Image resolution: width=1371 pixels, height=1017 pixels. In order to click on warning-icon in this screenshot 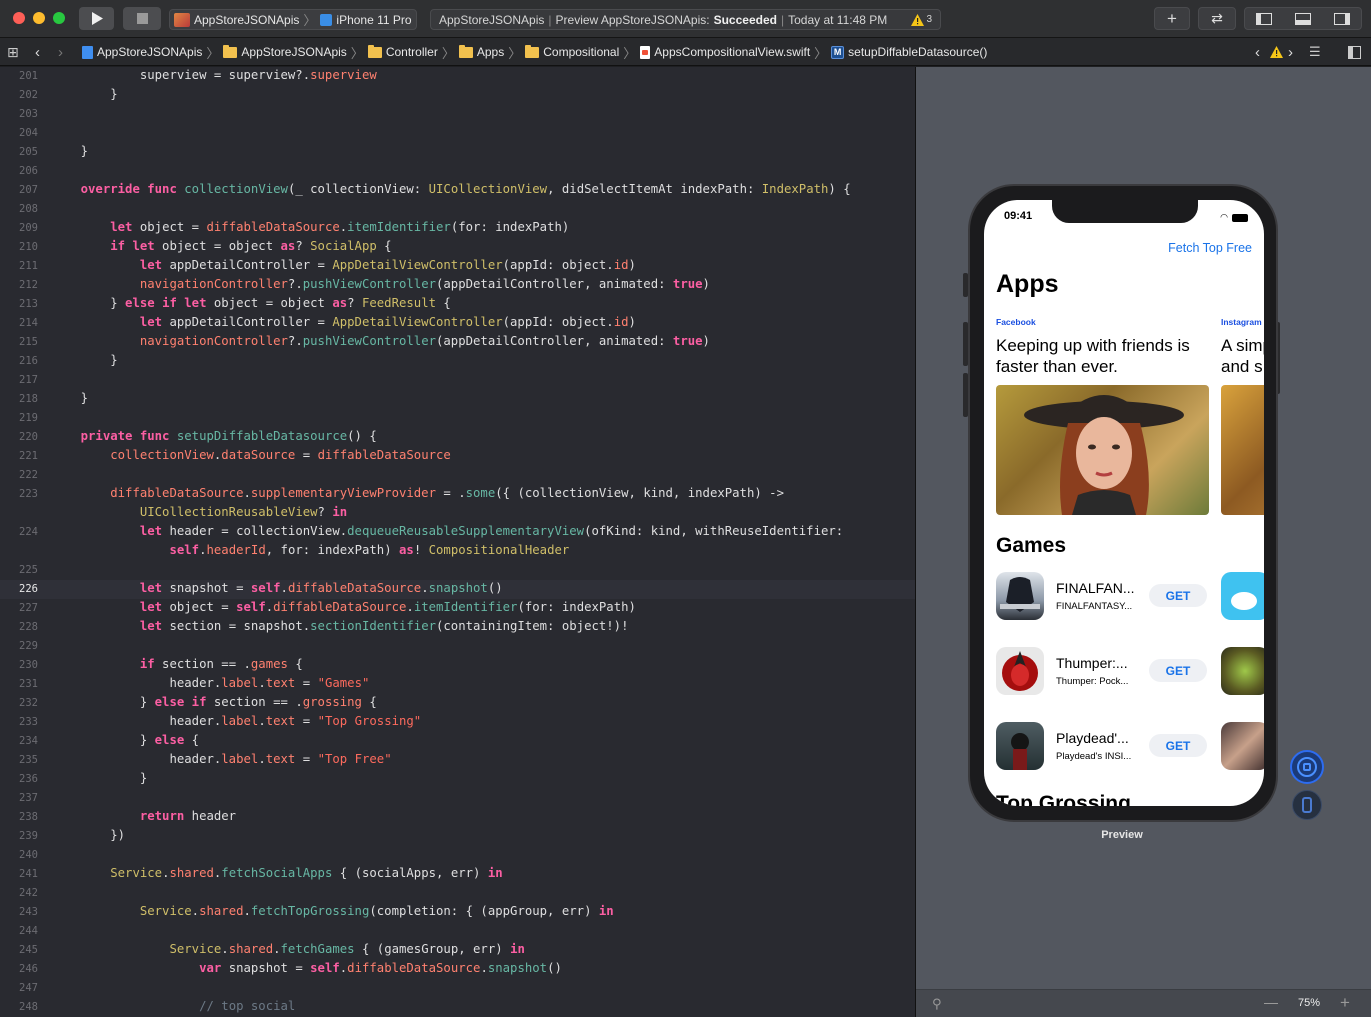, I will do `click(918, 19)`.